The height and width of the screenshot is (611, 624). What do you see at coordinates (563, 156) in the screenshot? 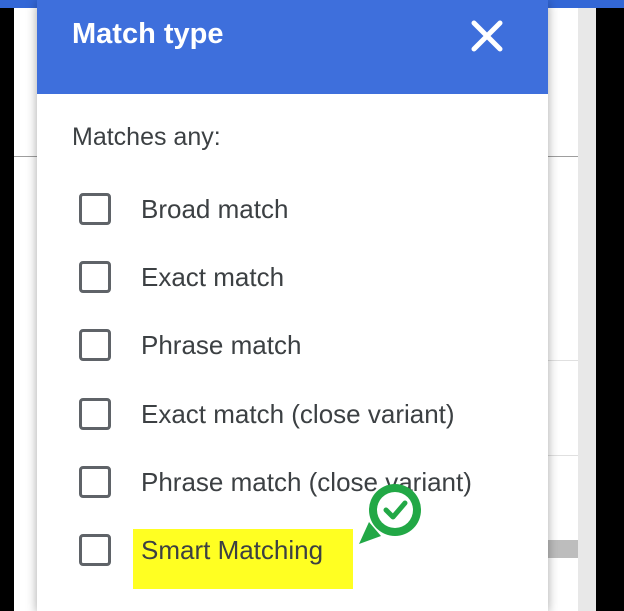
I see `background-divider-right` at bounding box center [563, 156].